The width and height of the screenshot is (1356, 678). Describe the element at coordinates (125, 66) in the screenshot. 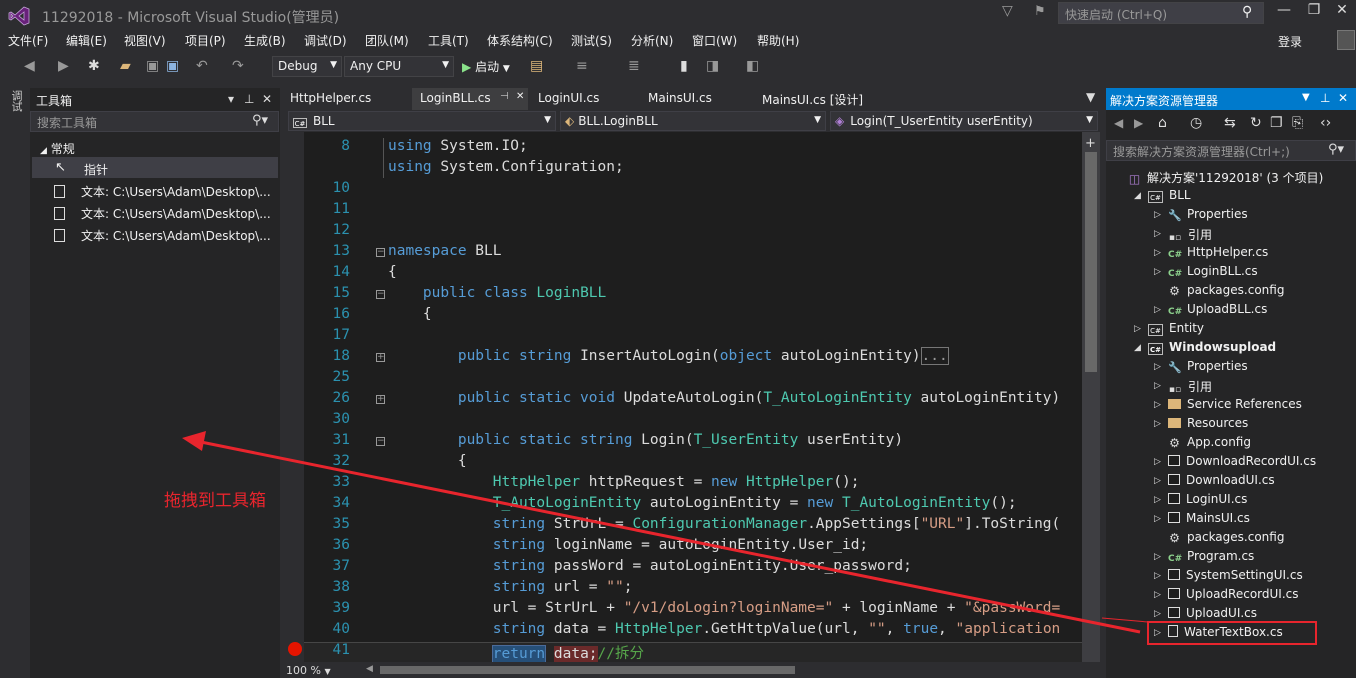

I see `open-folder-icon: ▰` at that location.